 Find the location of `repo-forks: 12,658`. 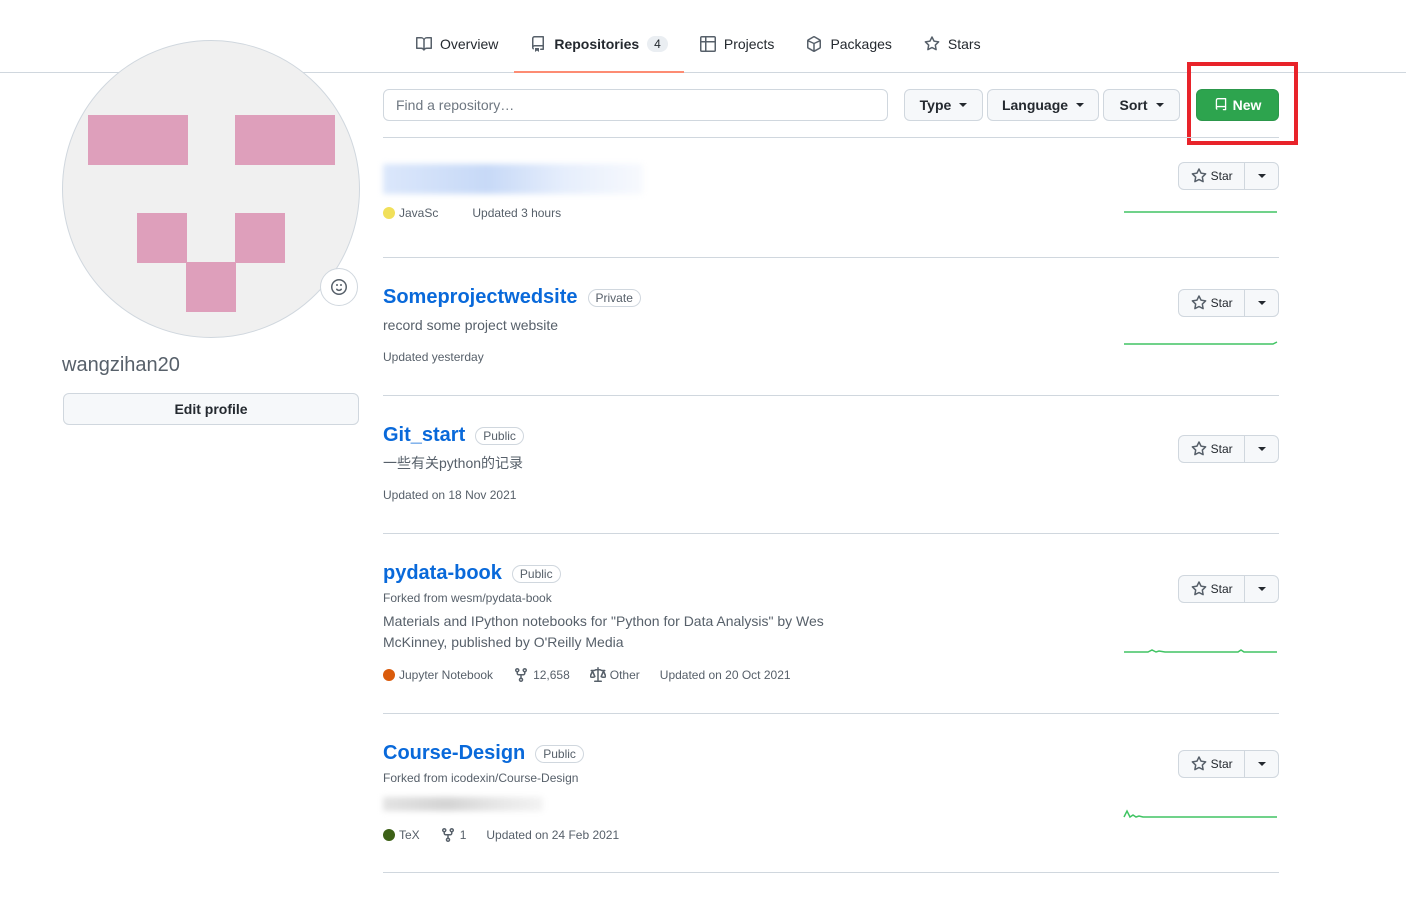

repo-forks: 12,658 is located at coordinates (541, 675).